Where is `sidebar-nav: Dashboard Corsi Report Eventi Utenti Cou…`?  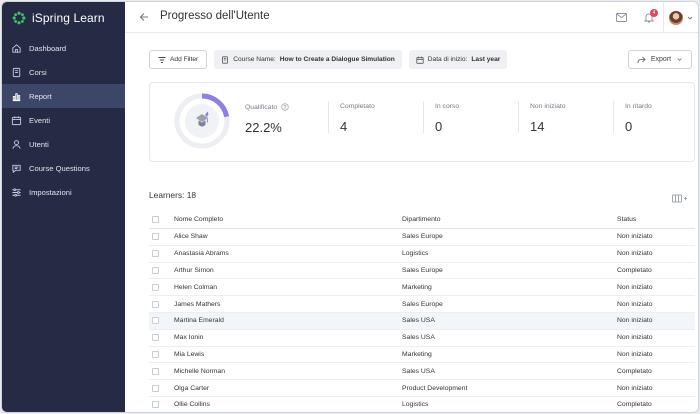
sidebar-nav: Dashboard Corsi Report Eventi Utenti Cou… is located at coordinates (63, 120).